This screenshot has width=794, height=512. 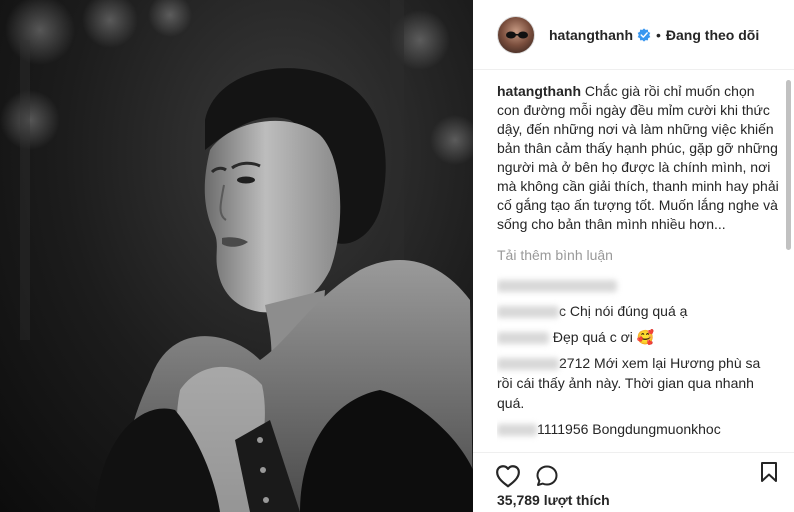 What do you see at coordinates (591, 35) in the screenshot?
I see `header-username: hatangthanh` at bounding box center [591, 35].